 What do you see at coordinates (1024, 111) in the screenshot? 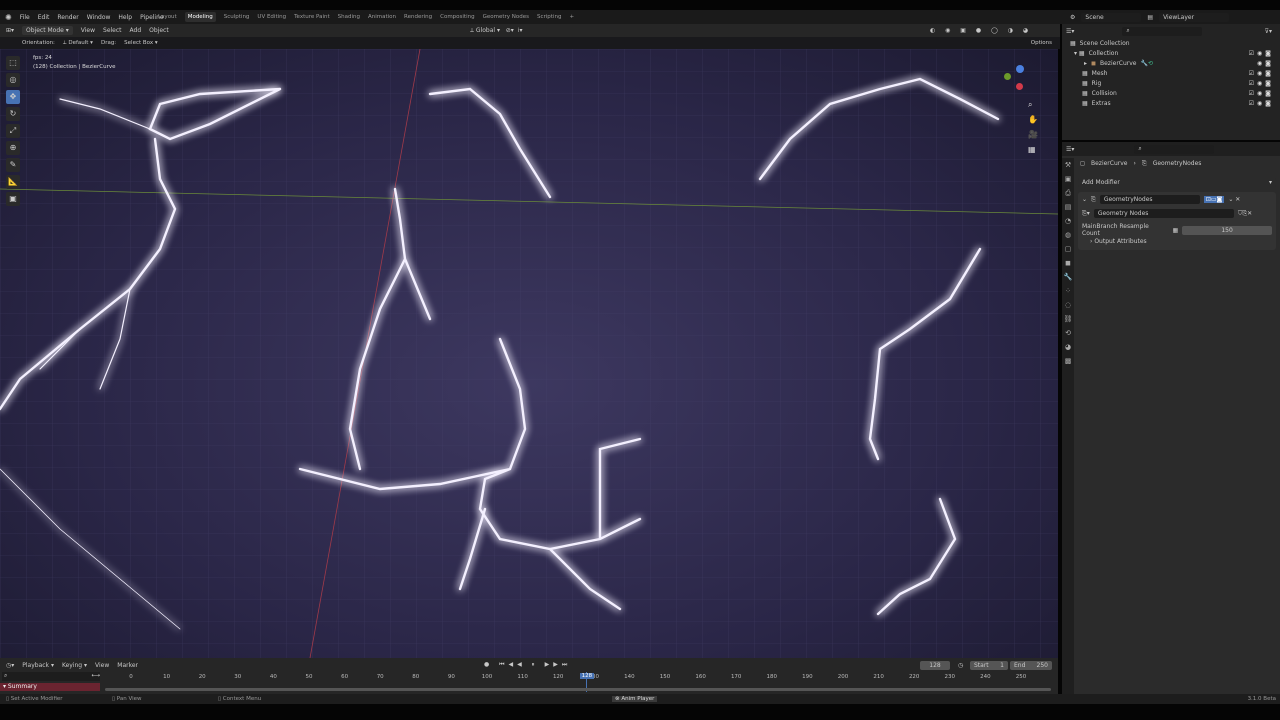
I see `navigation-gizmo: ⌕ ✋ 🎥 ▦` at bounding box center [1024, 111].